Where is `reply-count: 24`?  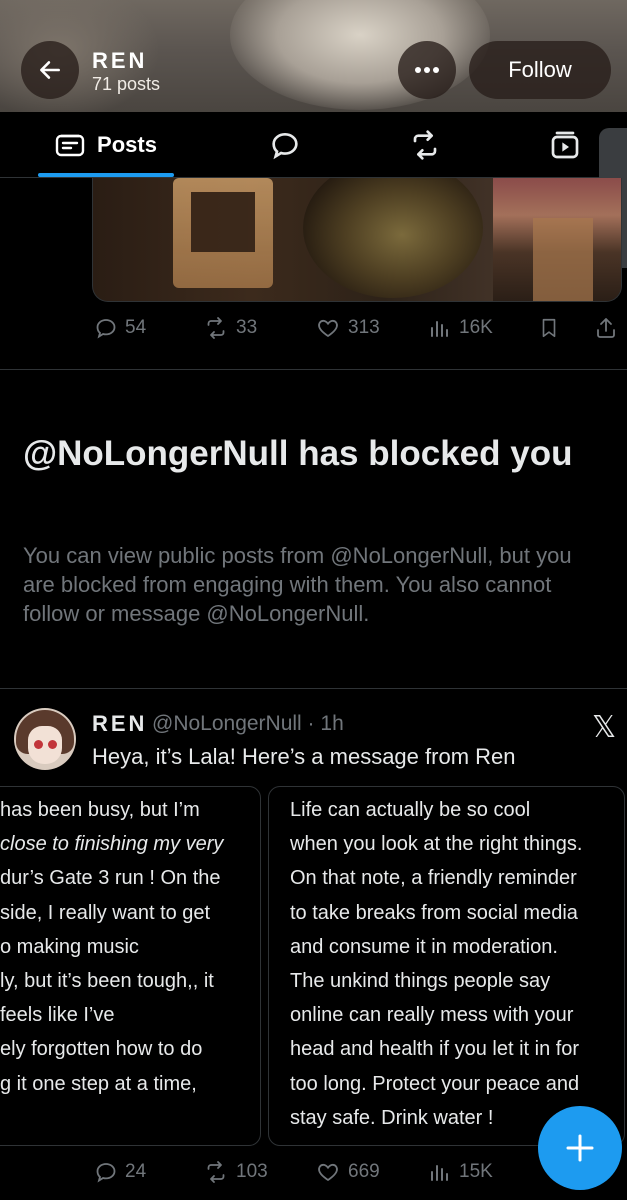
reply-count: 24 is located at coordinates (136, 1171).